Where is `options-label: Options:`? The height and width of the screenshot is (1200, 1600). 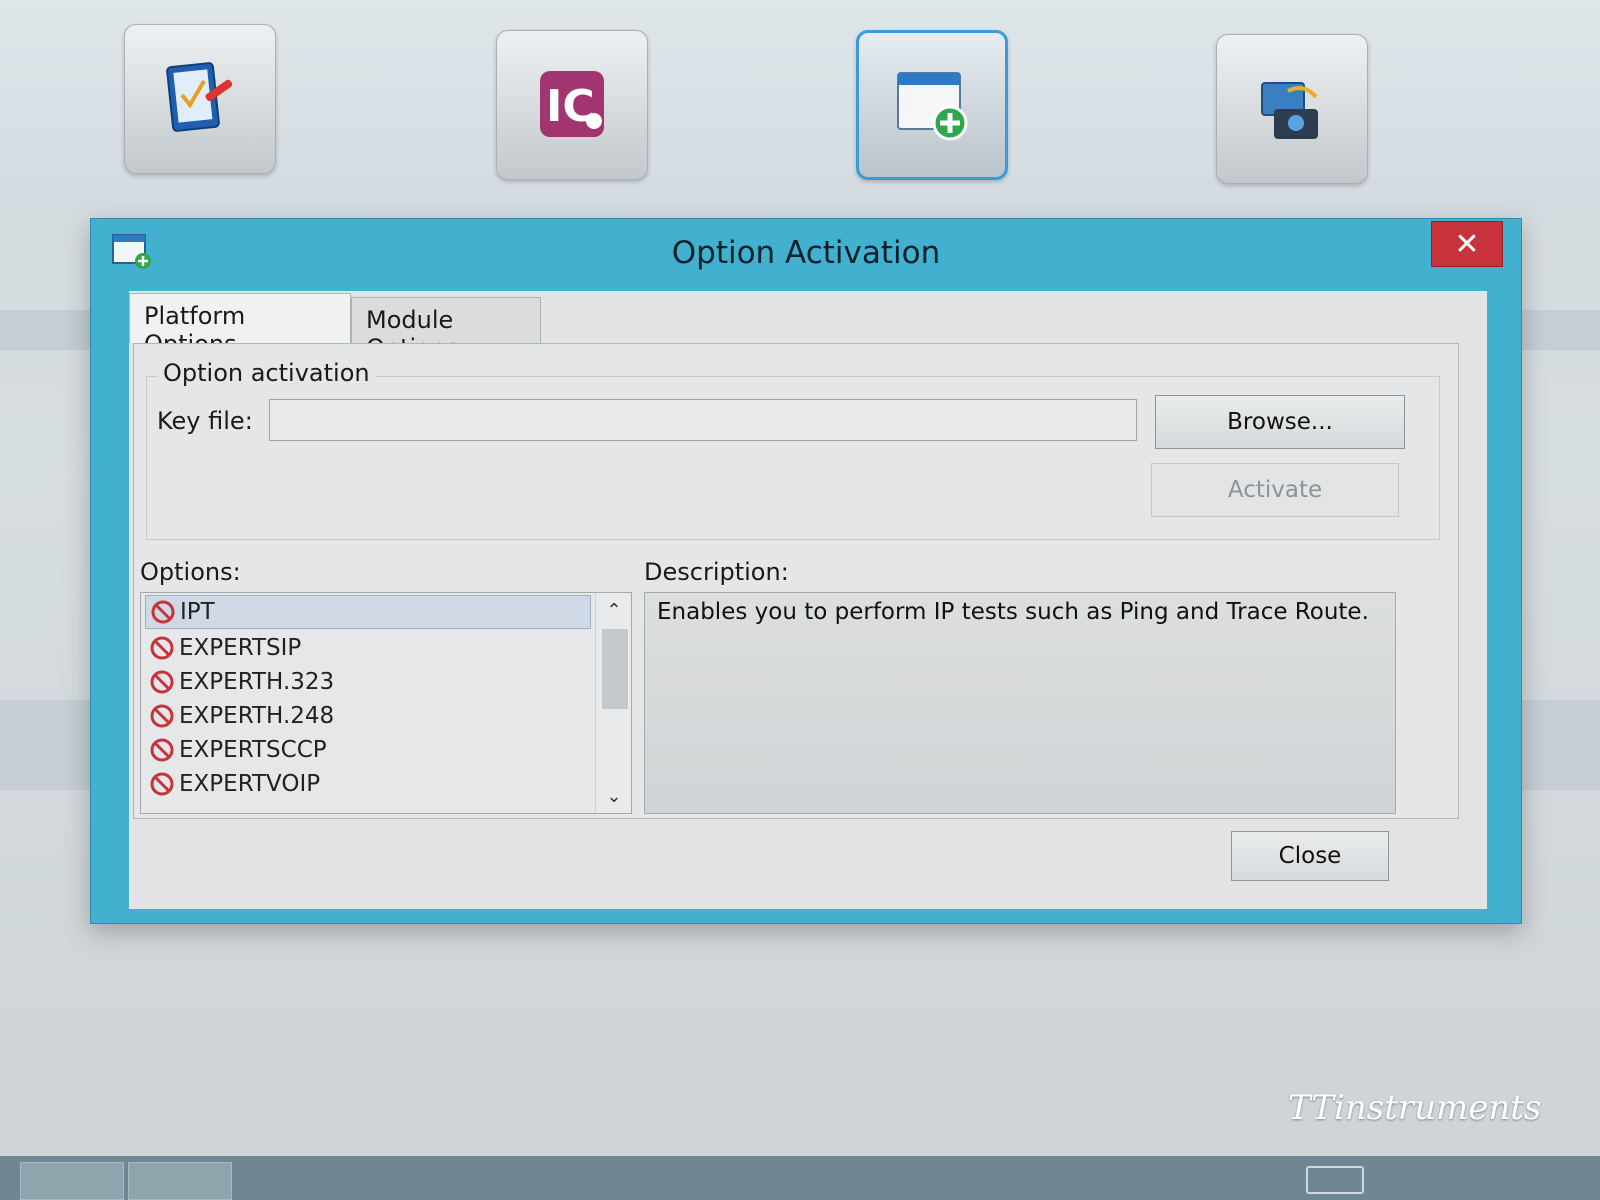
options-label: Options: is located at coordinates (190, 572).